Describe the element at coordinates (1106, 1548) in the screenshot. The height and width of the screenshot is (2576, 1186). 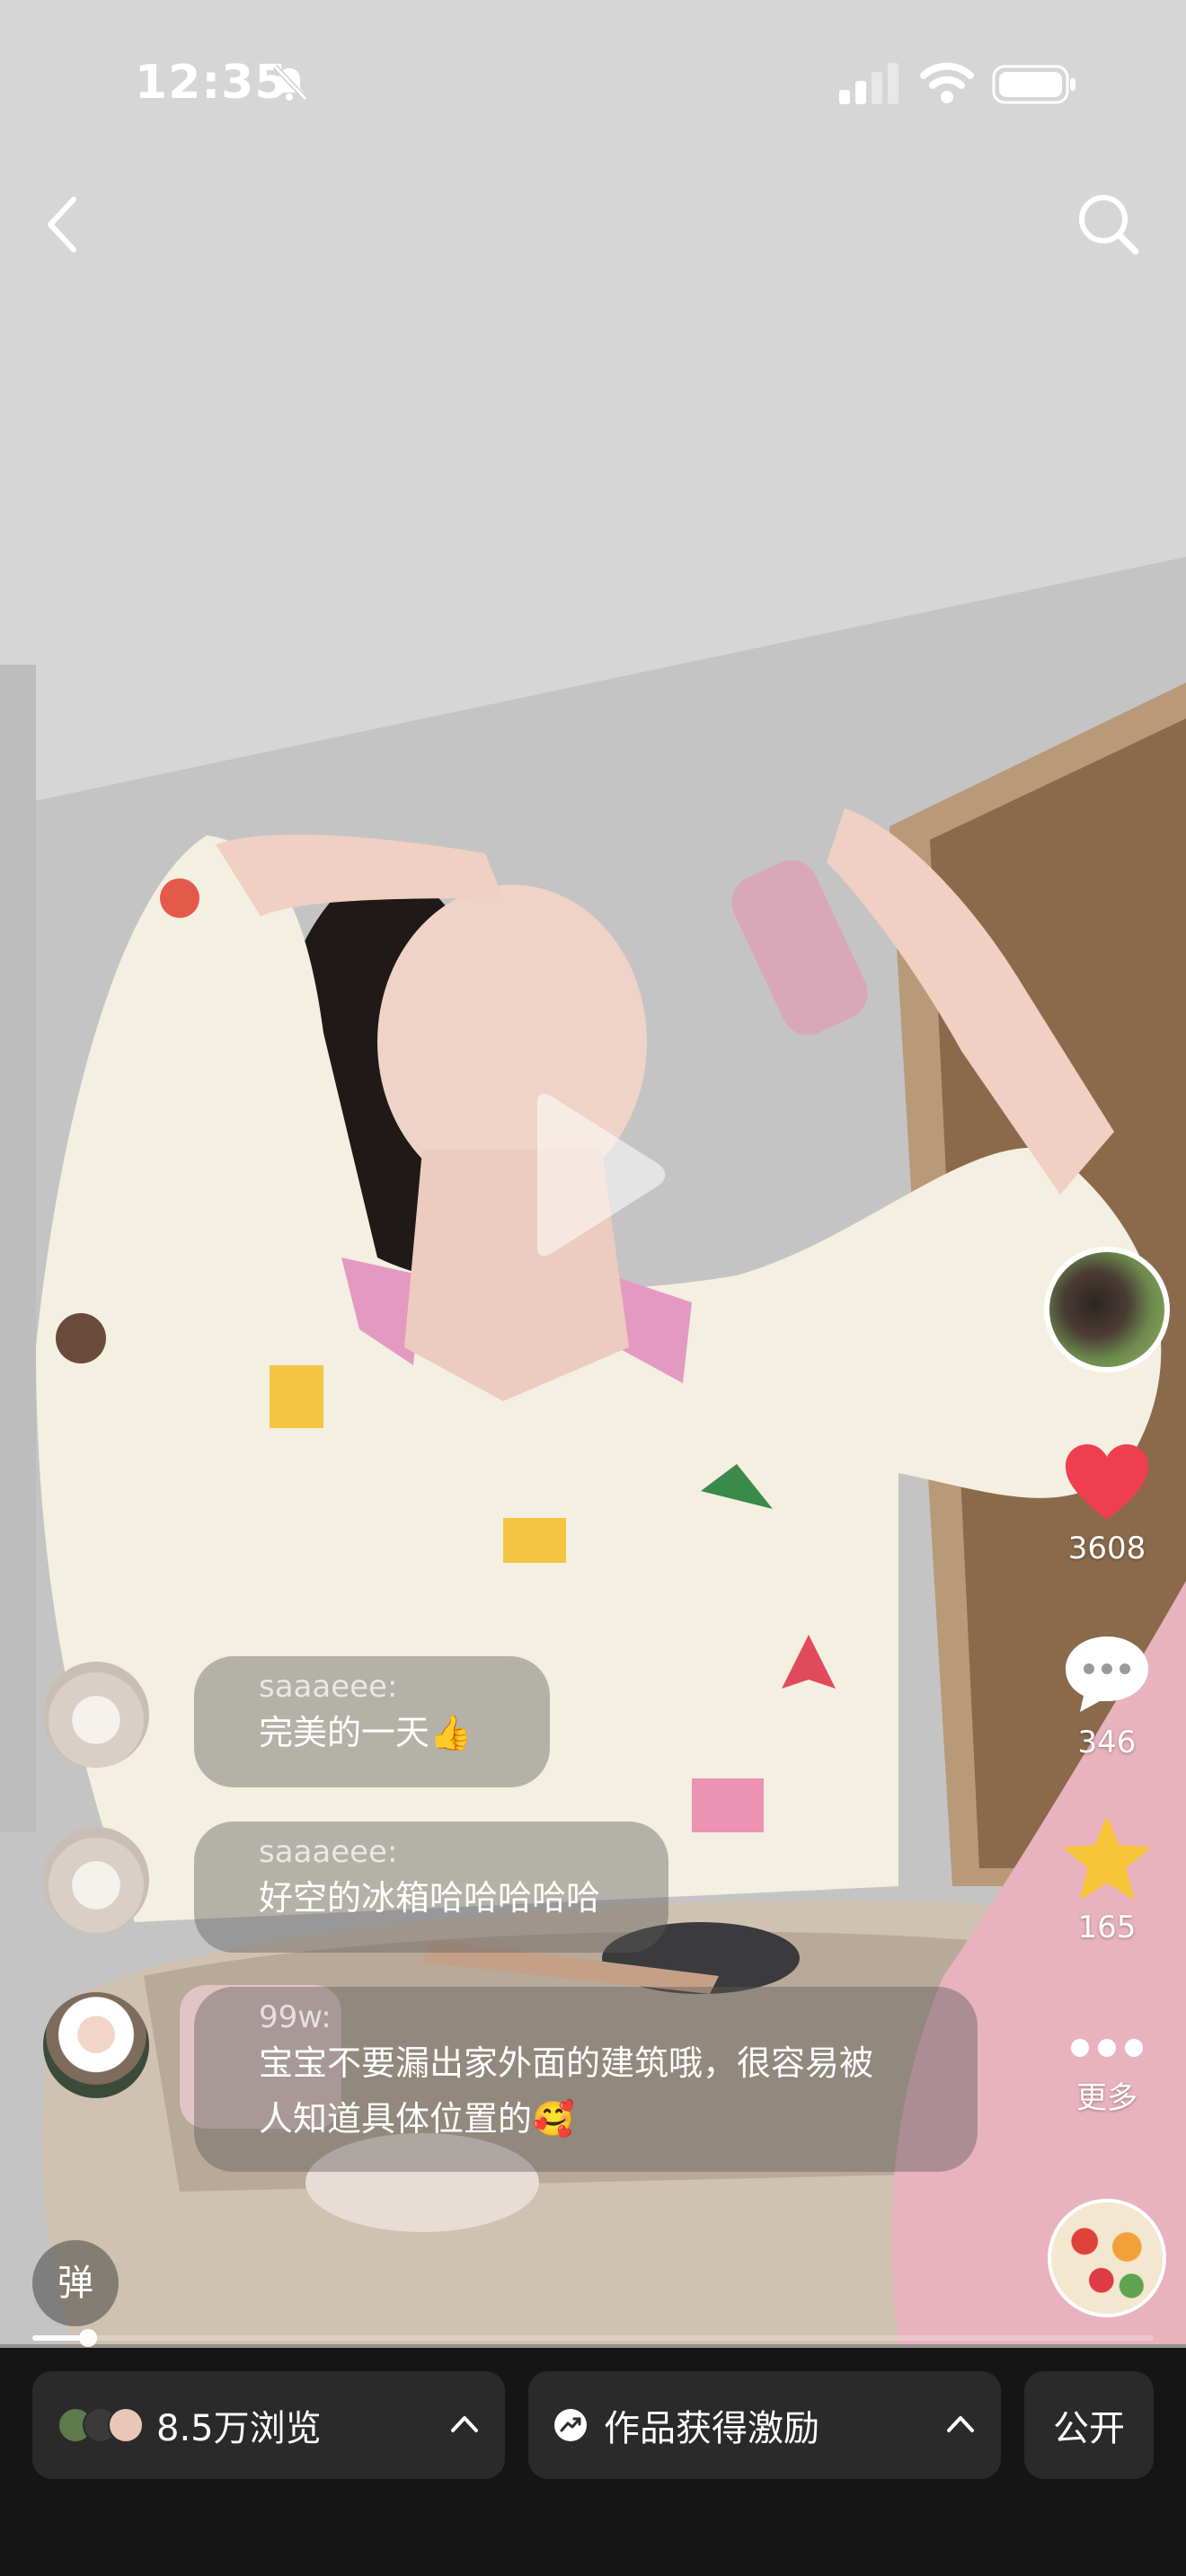
I see `like-count: 3608` at that location.